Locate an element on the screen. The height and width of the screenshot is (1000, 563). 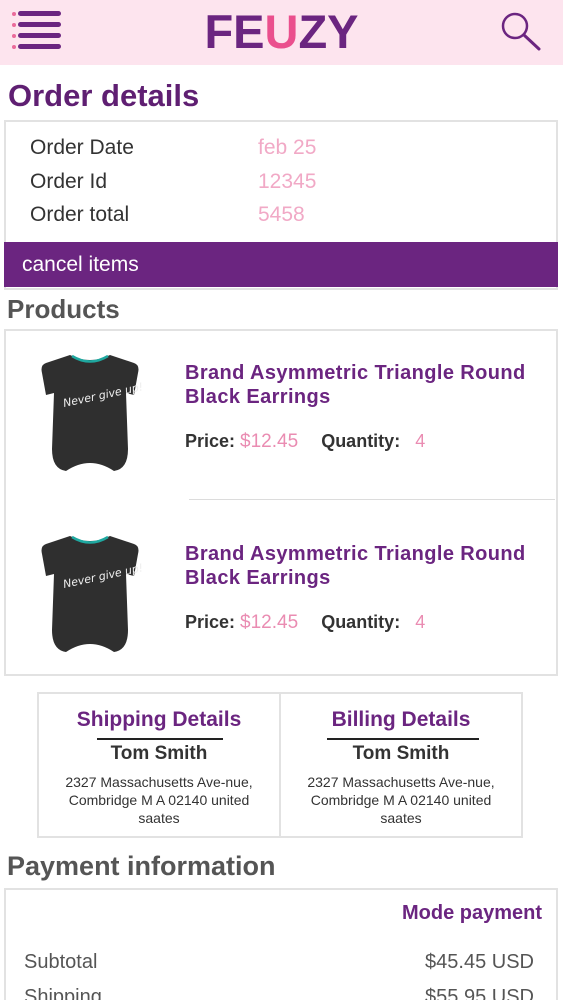
billing-name: Tom Smith is located at coordinates (401, 753).